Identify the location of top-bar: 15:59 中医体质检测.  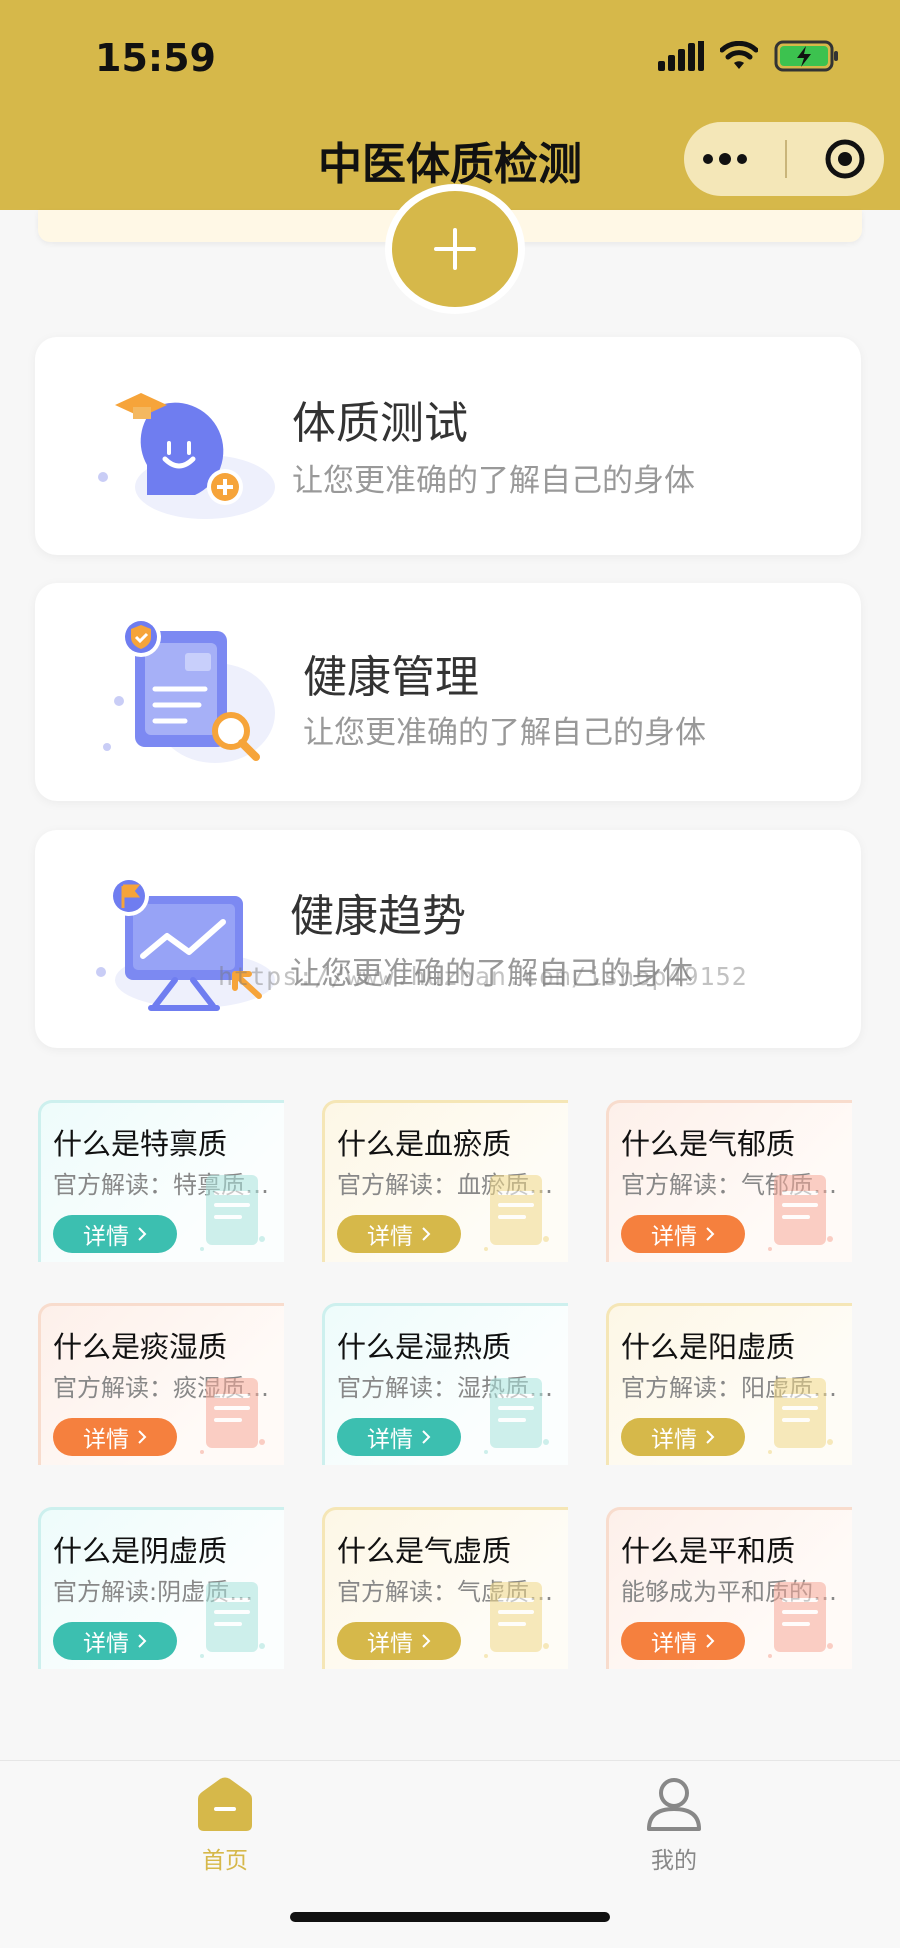
(450, 105).